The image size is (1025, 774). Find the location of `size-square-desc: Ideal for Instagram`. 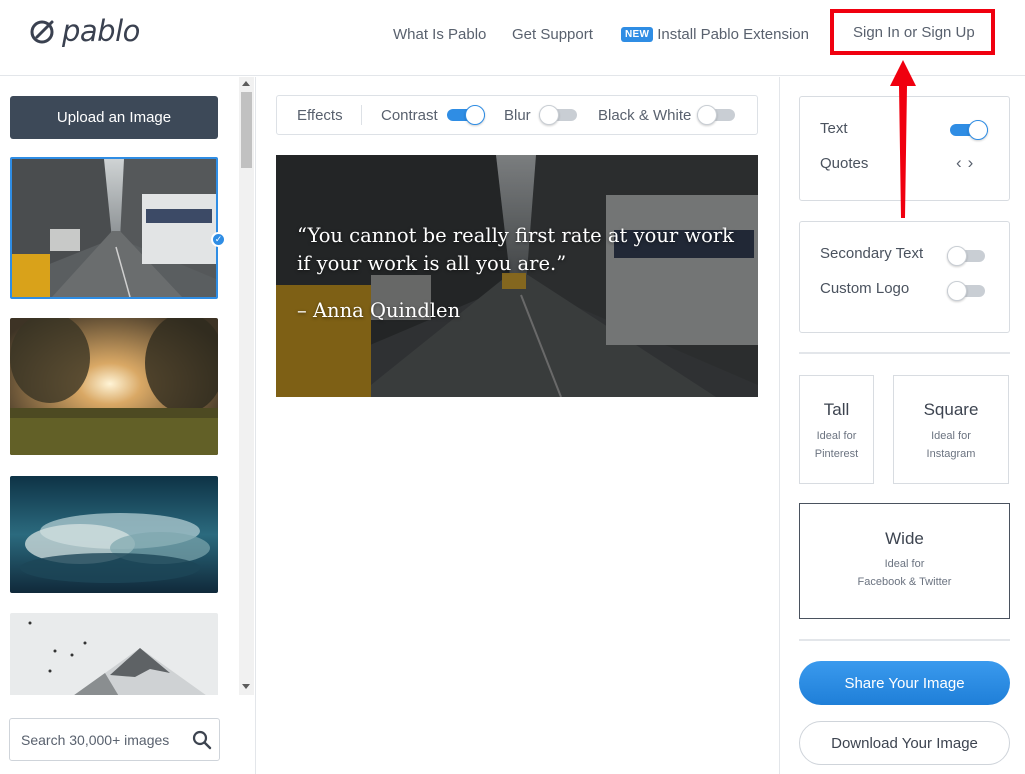

size-square-desc: Ideal for Instagram is located at coordinates (951, 445).